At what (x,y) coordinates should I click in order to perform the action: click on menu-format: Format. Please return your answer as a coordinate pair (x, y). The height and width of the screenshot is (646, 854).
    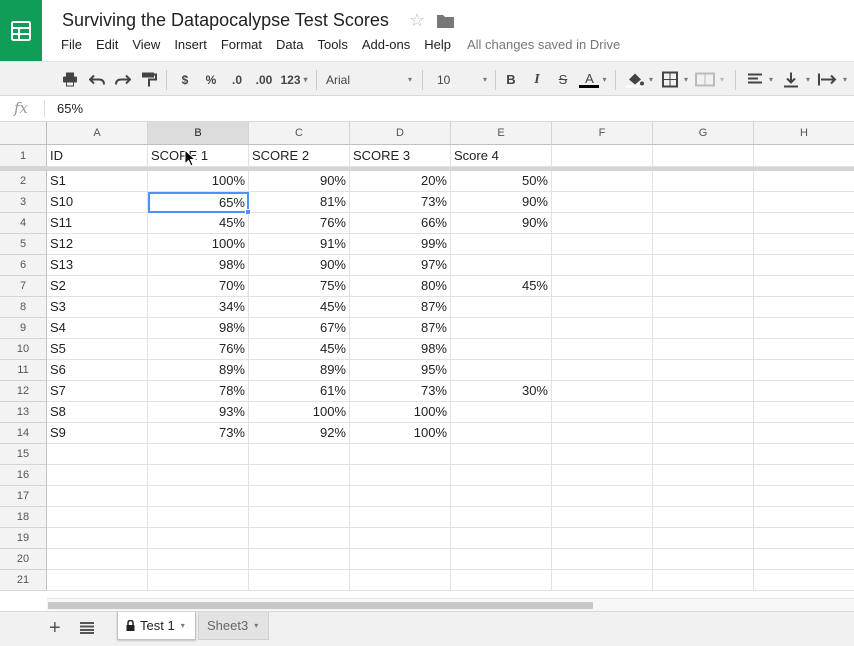
    Looking at the image, I should click on (241, 44).